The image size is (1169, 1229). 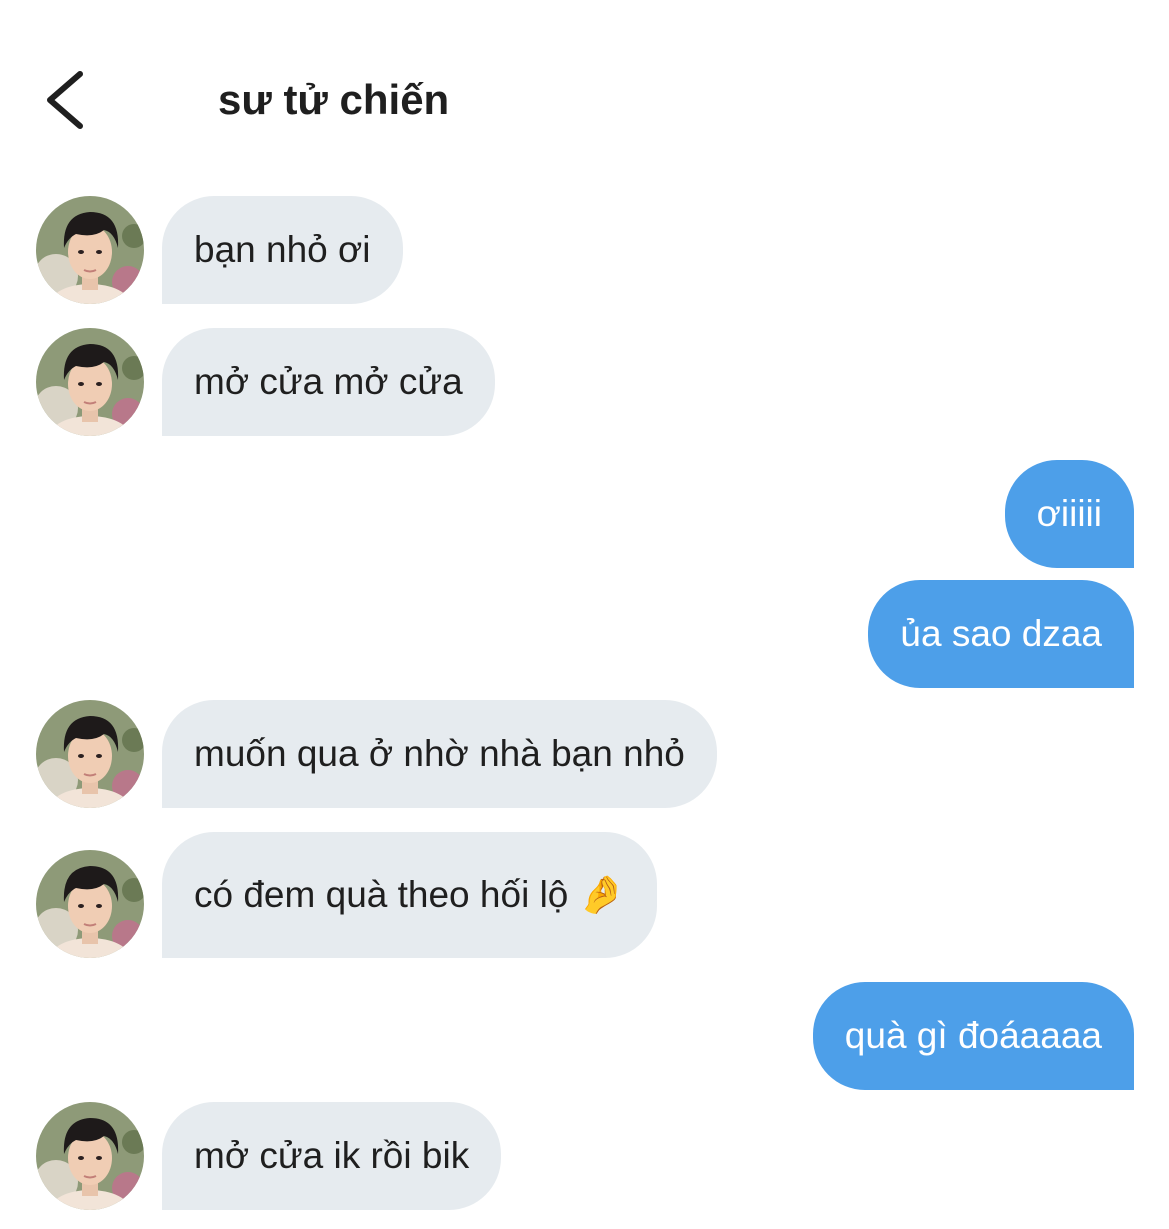 What do you see at coordinates (973, 1036) in the screenshot?
I see `outgoing-message-bubble: quà gì đoáaaaa` at bounding box center [973, 1036].